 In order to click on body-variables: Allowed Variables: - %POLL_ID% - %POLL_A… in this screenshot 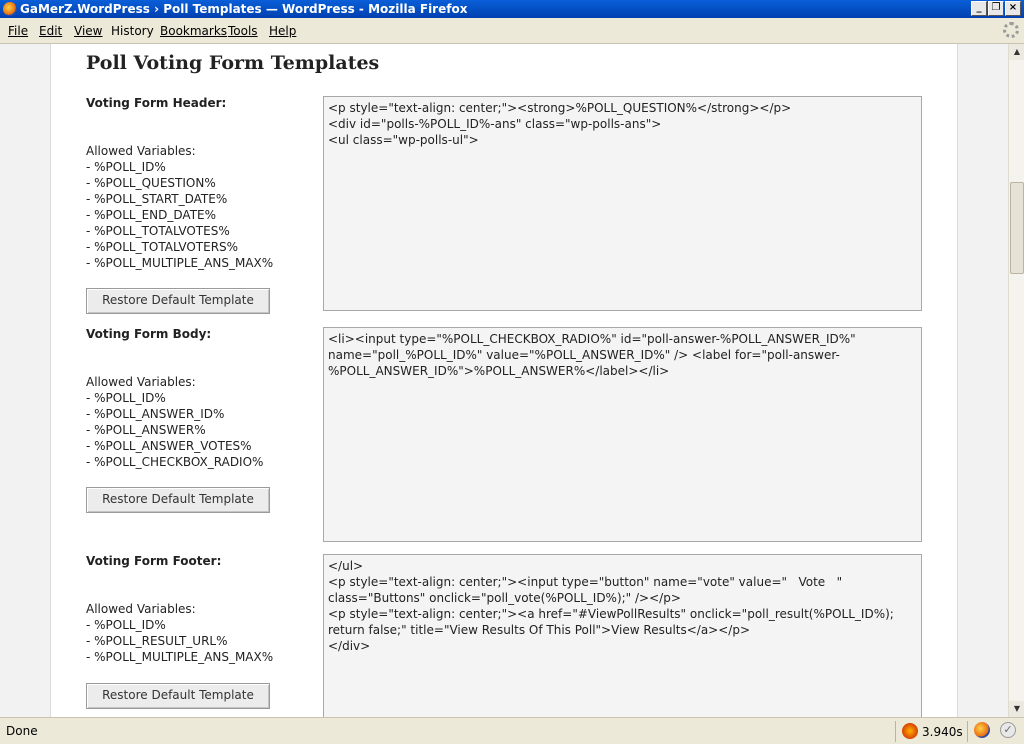, I will do `click(174, 422)`.